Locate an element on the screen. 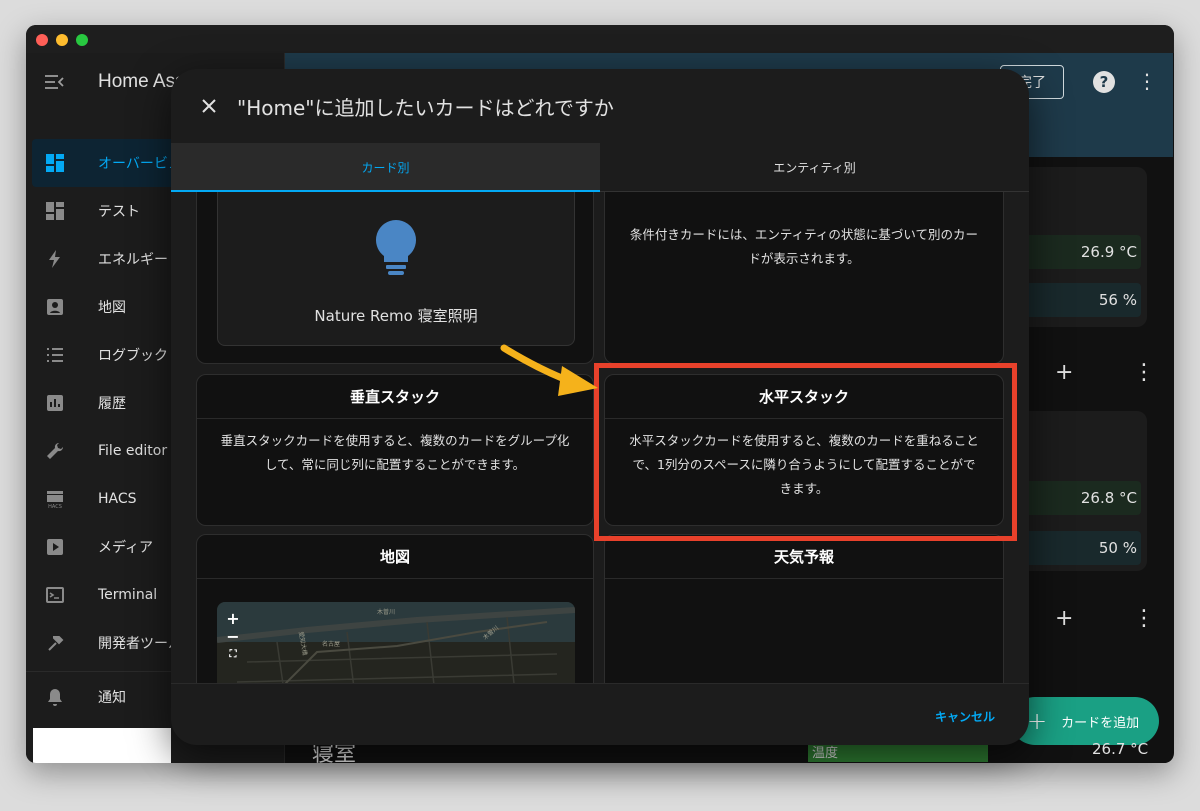 The height and width of the screenshot is (811, 1200). card-title: 天気予報 is located at coordinates (804, 557).